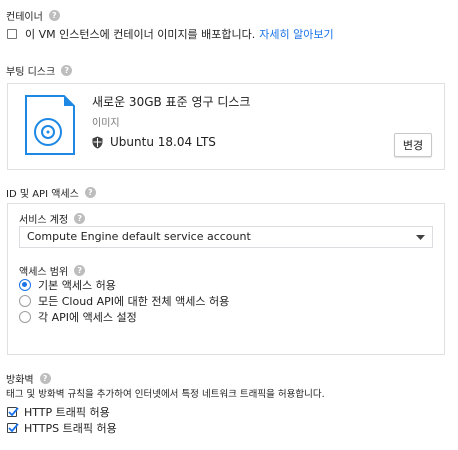  I want to click on container-section-title: 컨테이너 ?, so click(33, 15).